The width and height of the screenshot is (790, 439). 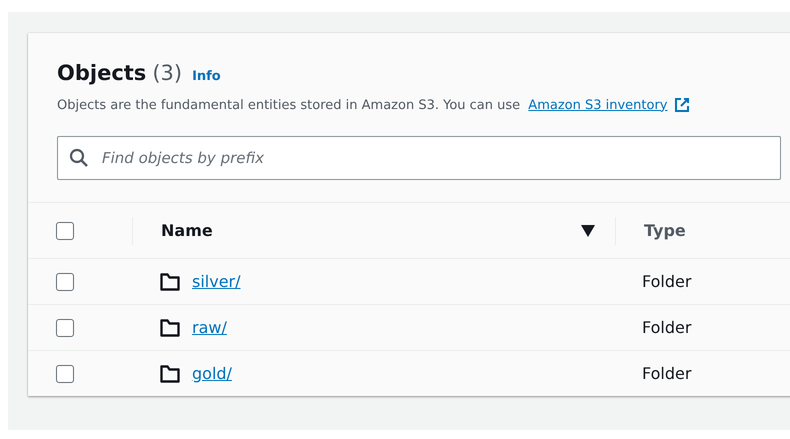 What do you see at coordinates (212, 373) in the screenshot?
I see `folder-link: gold/` at bounding box center [212, 373].